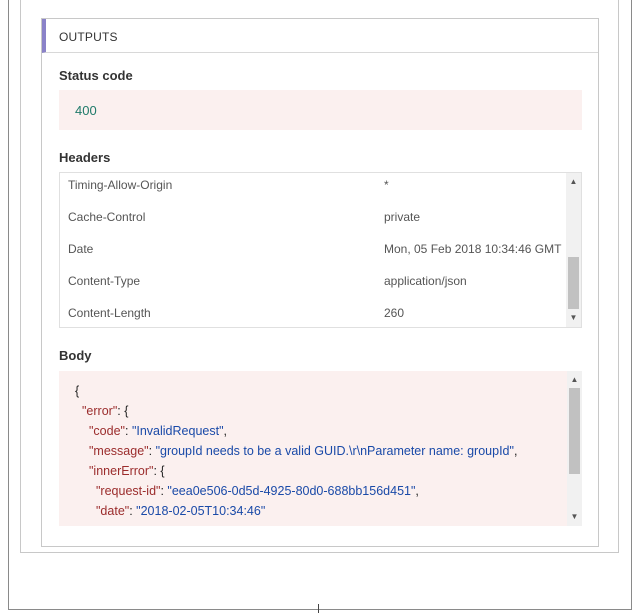 The image size is (634, 613). What do you see at coordinates (425, 281) in the screenshot?
I see `header-value: application/json` at bounding box center [425, 281].